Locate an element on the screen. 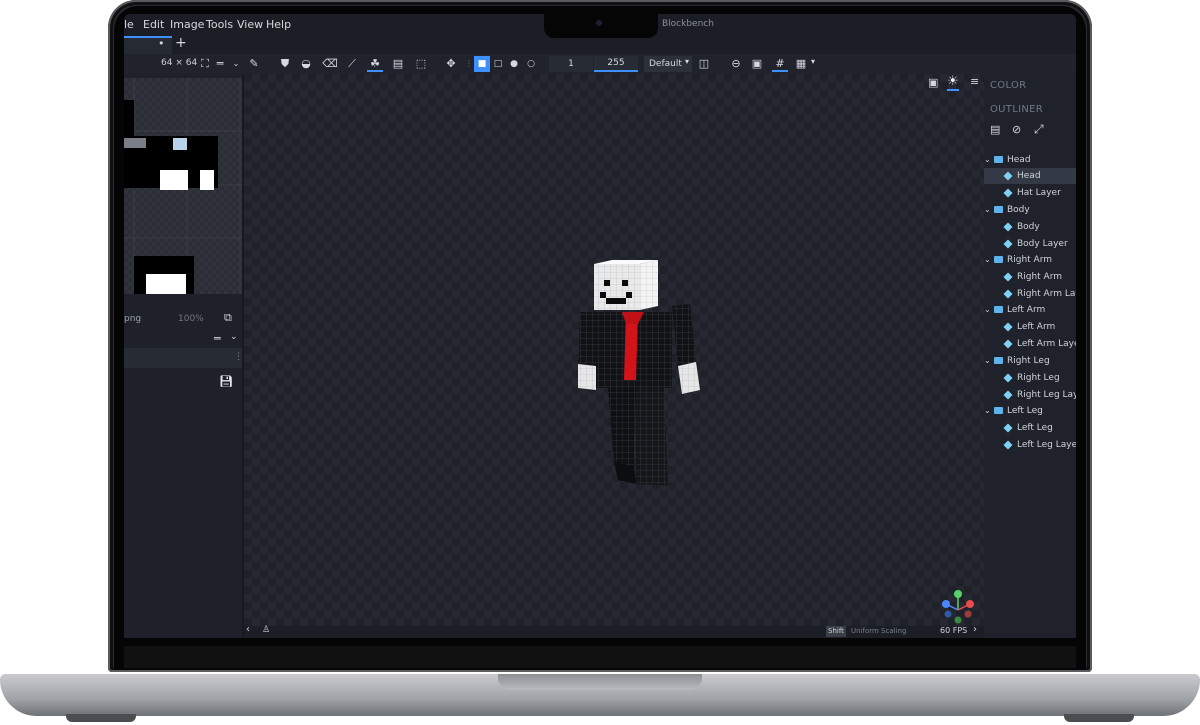 This screenshot has width=1200, height=725. opacity-input: 255 is located at coordinates (616, 64).